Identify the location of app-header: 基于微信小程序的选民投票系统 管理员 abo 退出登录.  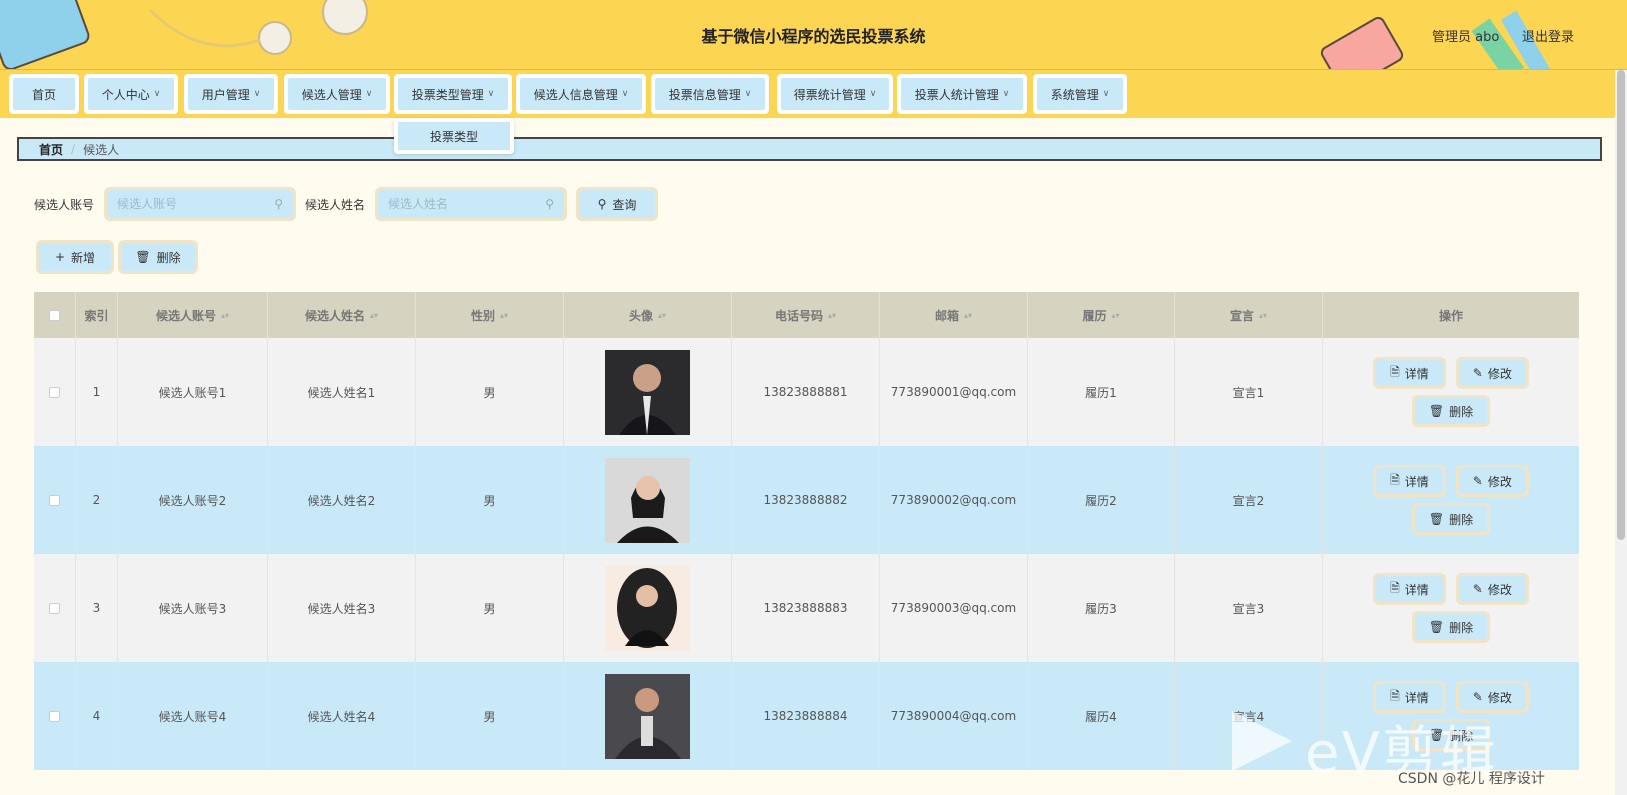
(813, 35).